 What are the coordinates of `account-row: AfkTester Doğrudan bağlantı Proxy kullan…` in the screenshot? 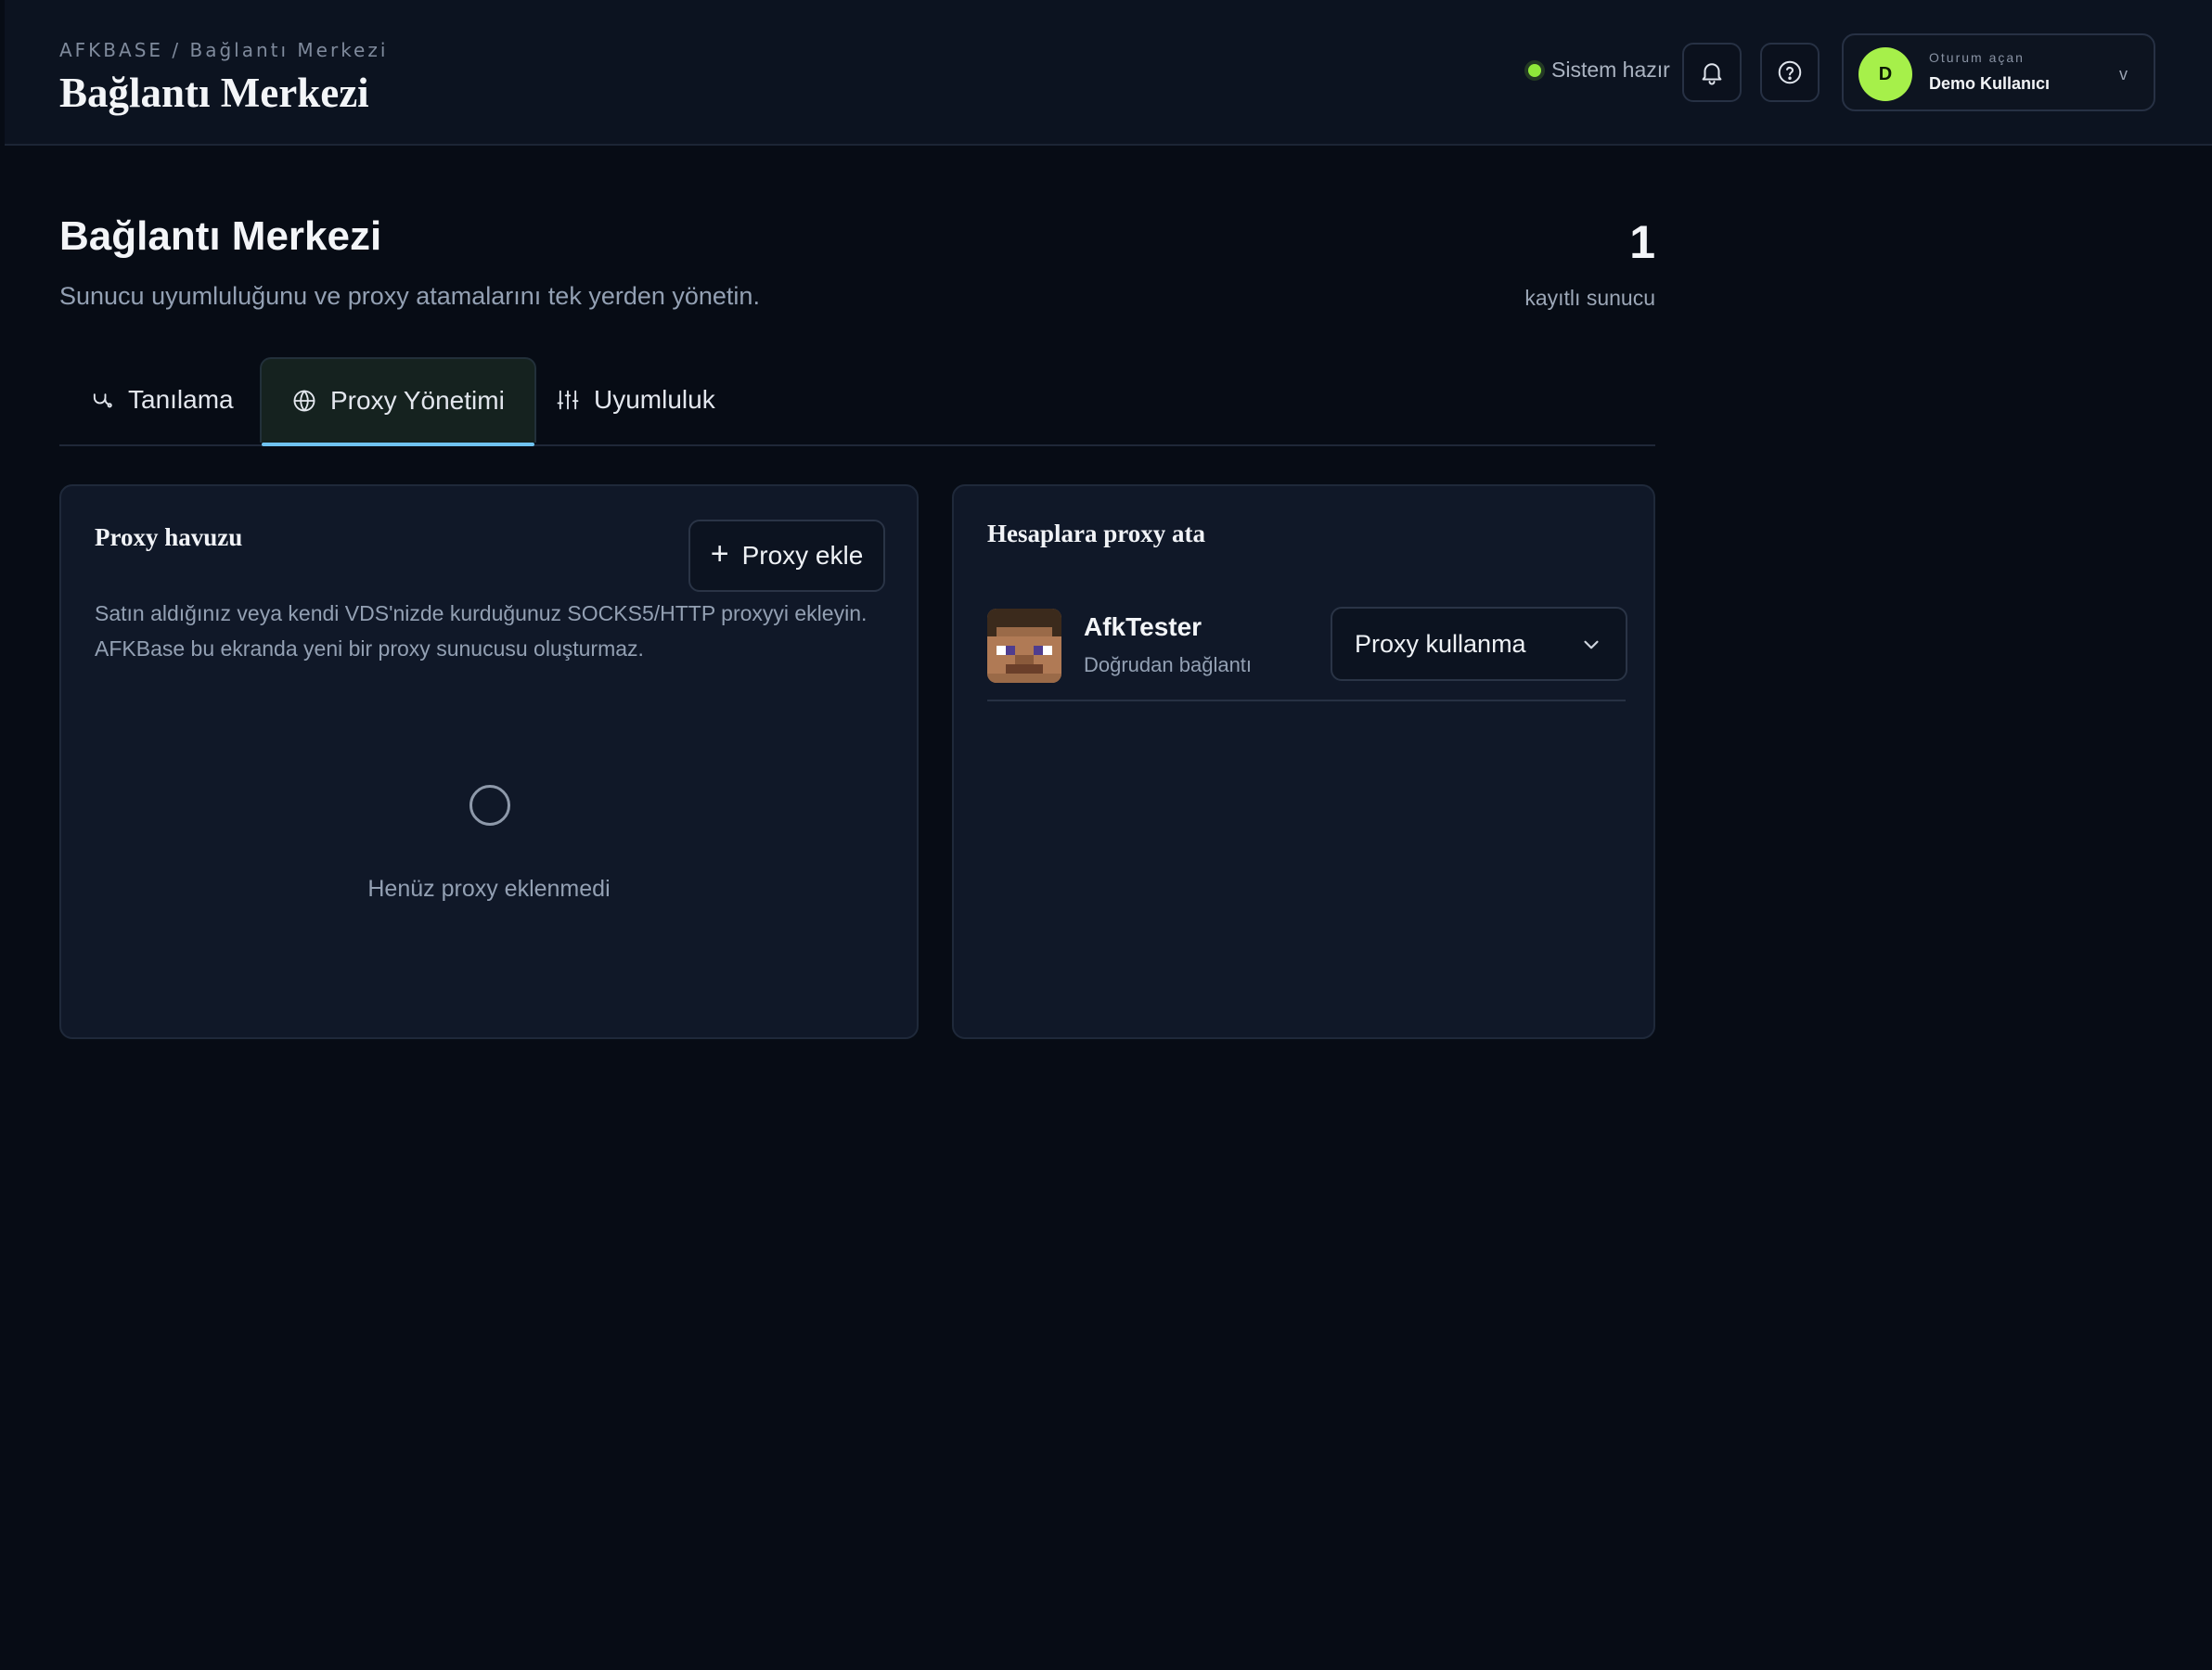 It's located at (1307, 654).